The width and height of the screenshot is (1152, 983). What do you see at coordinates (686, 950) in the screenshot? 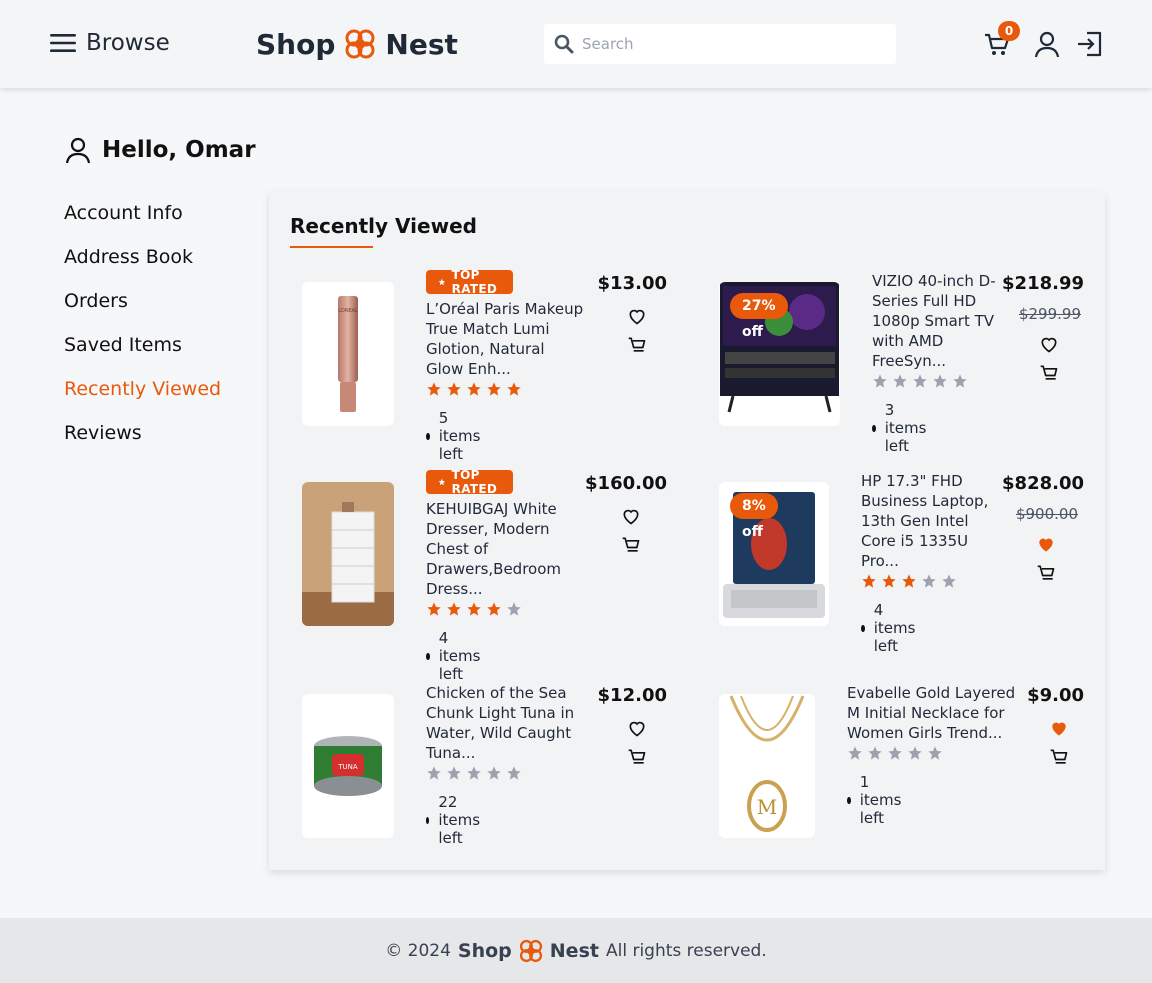
I see `rights-text: All rights reserved.` at bounding box center [686, 950].